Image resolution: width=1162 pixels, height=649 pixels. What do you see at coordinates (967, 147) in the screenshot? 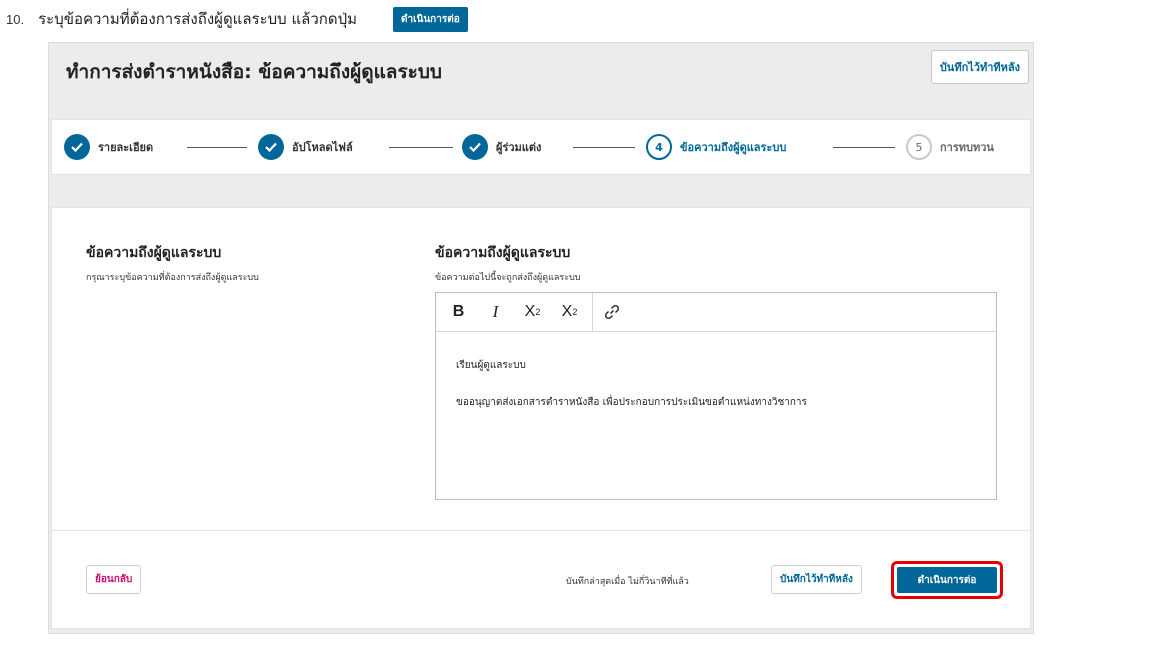
I see `step-label: การทบทวน` at bounding box center [967, 147].